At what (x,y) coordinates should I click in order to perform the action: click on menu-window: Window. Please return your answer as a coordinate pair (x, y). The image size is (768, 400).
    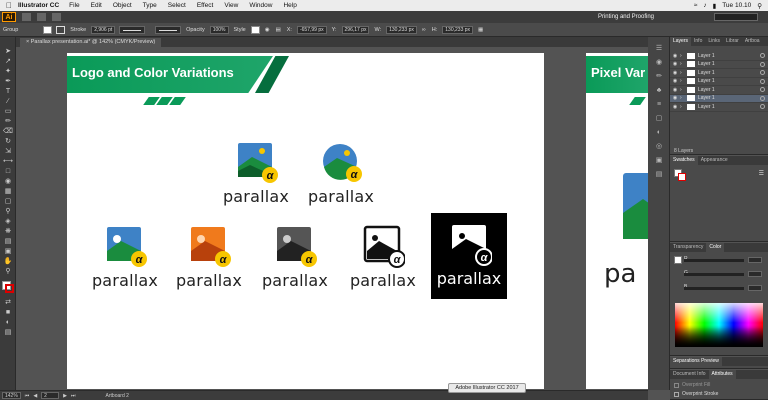
    Looking at the image, I should click on (260, 5).